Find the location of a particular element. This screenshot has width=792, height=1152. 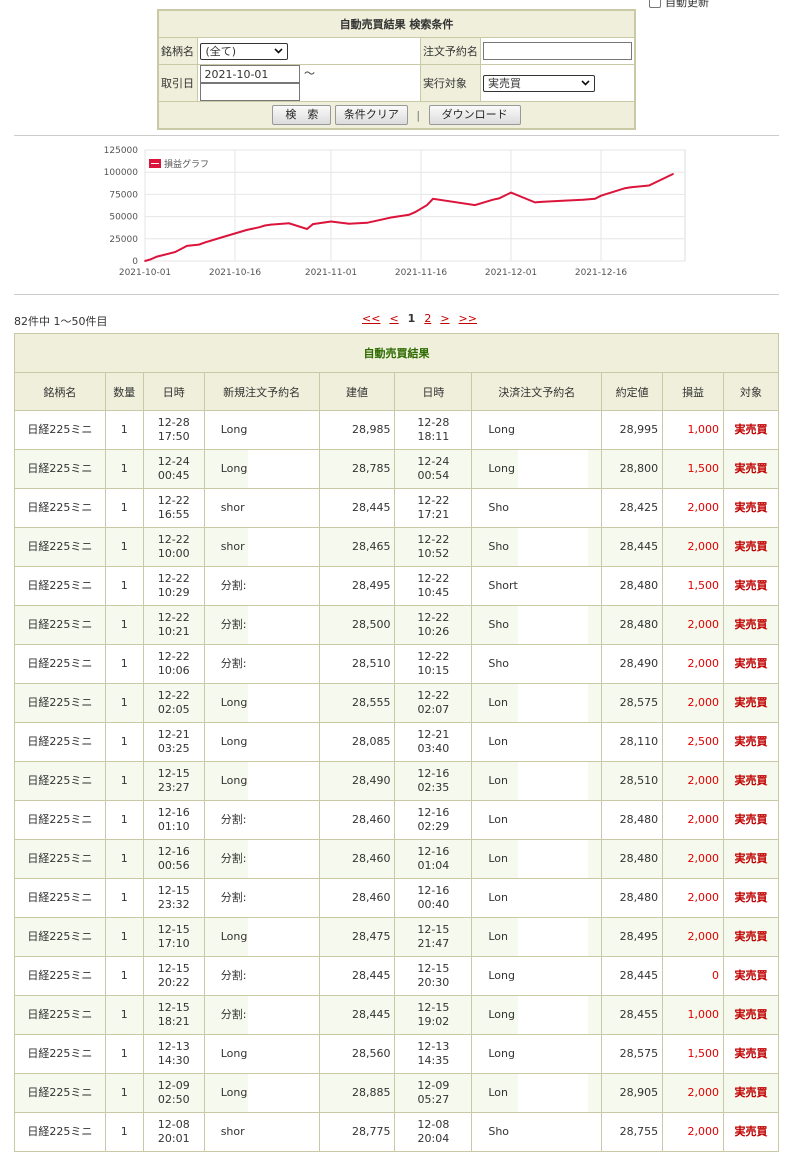

cell-close-order-name-text: Sho is located at coordinates (499, 1131).